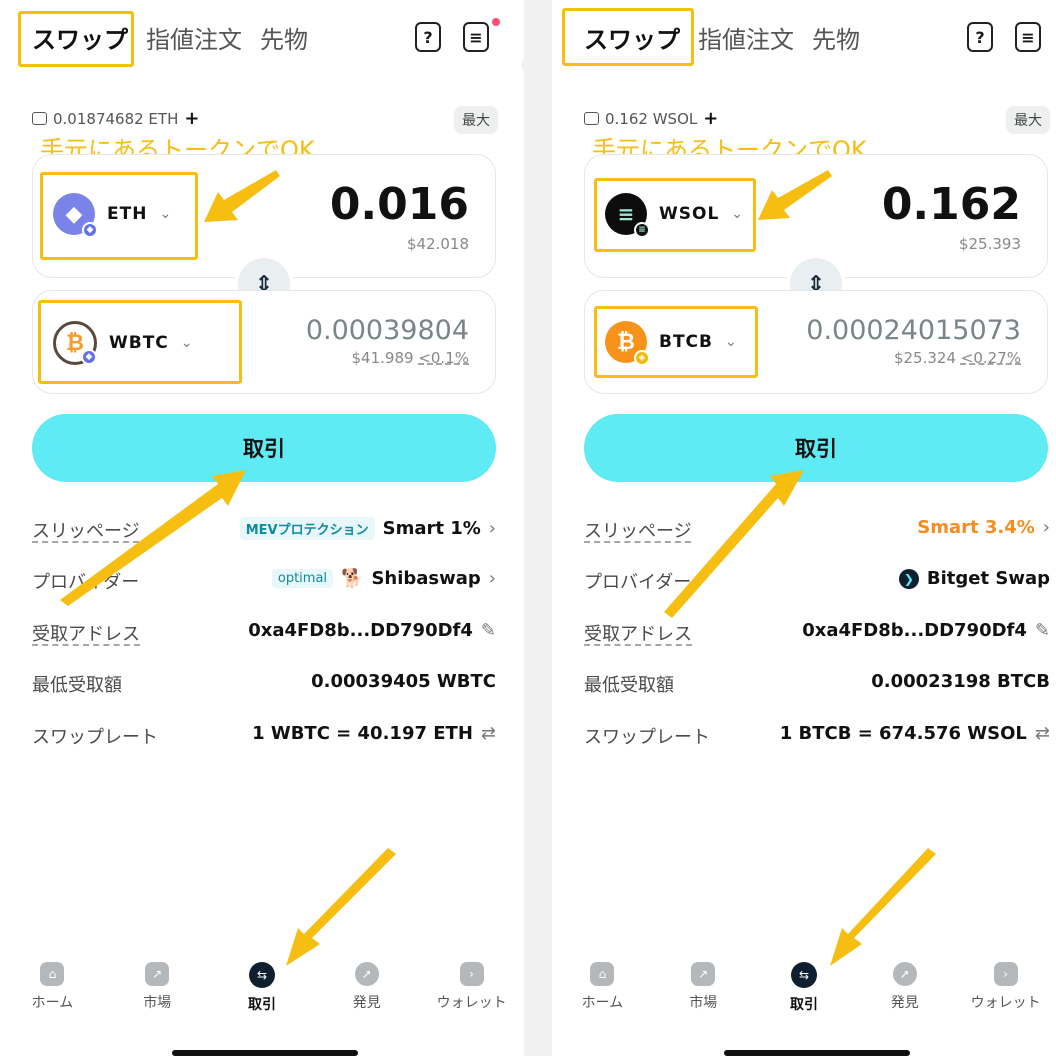 The image size is (1056, 1056). I want to click on balance-row: 0.01874682 ETH +, so click(115, 118).